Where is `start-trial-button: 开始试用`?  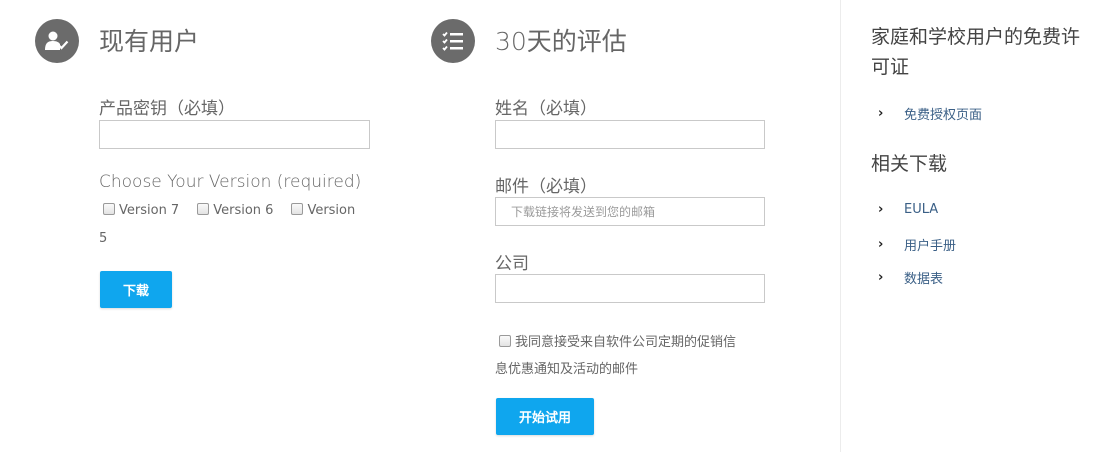
start-trial-button: 开始试用 is located at coordinates (545, 416).